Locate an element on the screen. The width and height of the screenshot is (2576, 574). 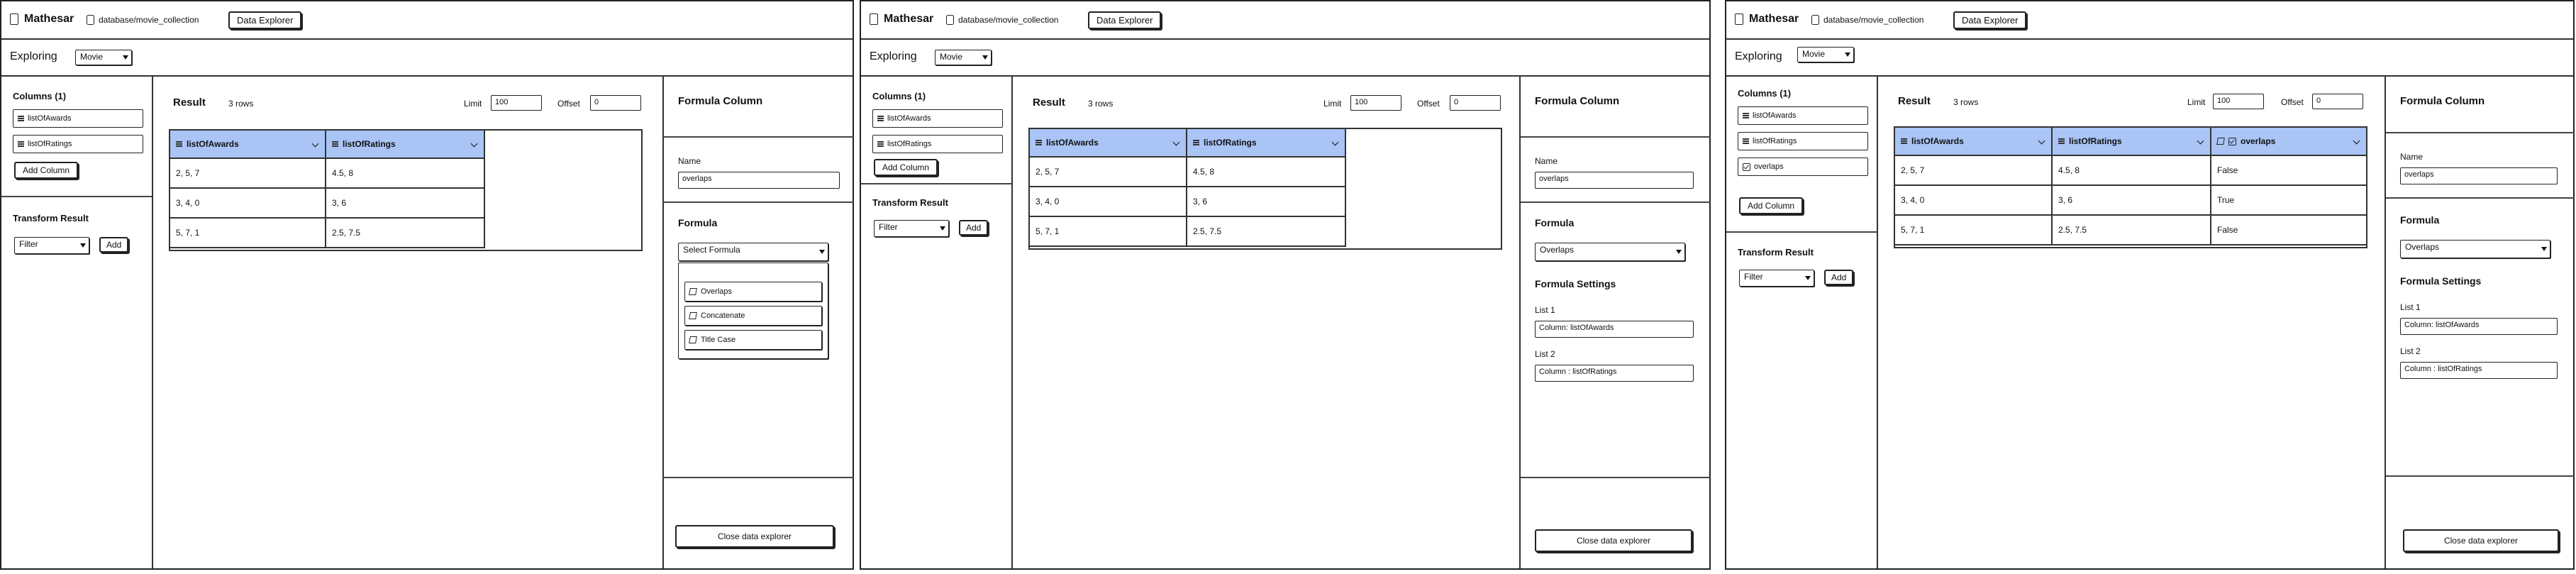
column-header-overlaps: overlaps is located at coordinates (2288, 142).